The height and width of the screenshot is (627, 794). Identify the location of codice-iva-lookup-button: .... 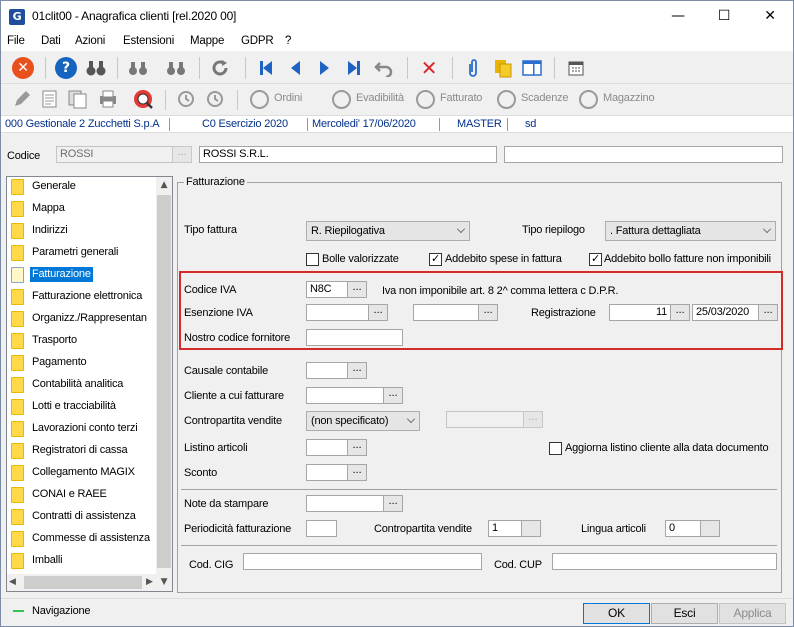
(357, 289).